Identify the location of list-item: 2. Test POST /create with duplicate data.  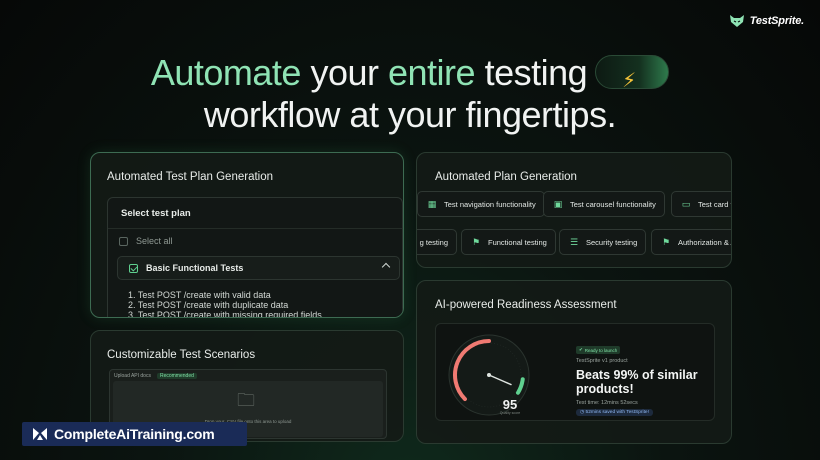
(208, 305).